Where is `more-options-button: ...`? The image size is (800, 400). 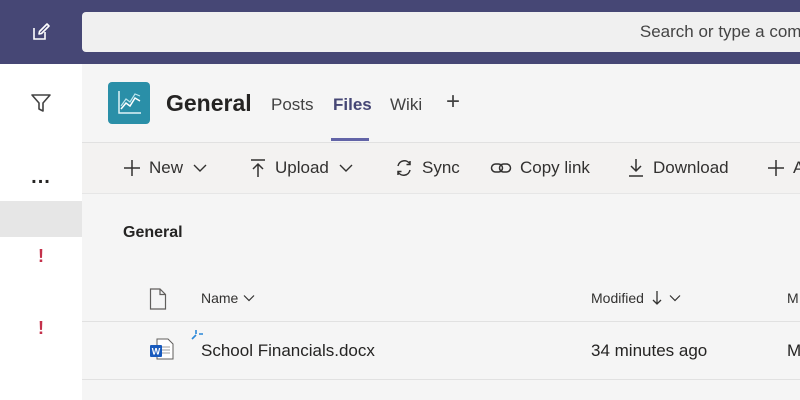
more-options-button: ... is located at coordinates (41, 177).